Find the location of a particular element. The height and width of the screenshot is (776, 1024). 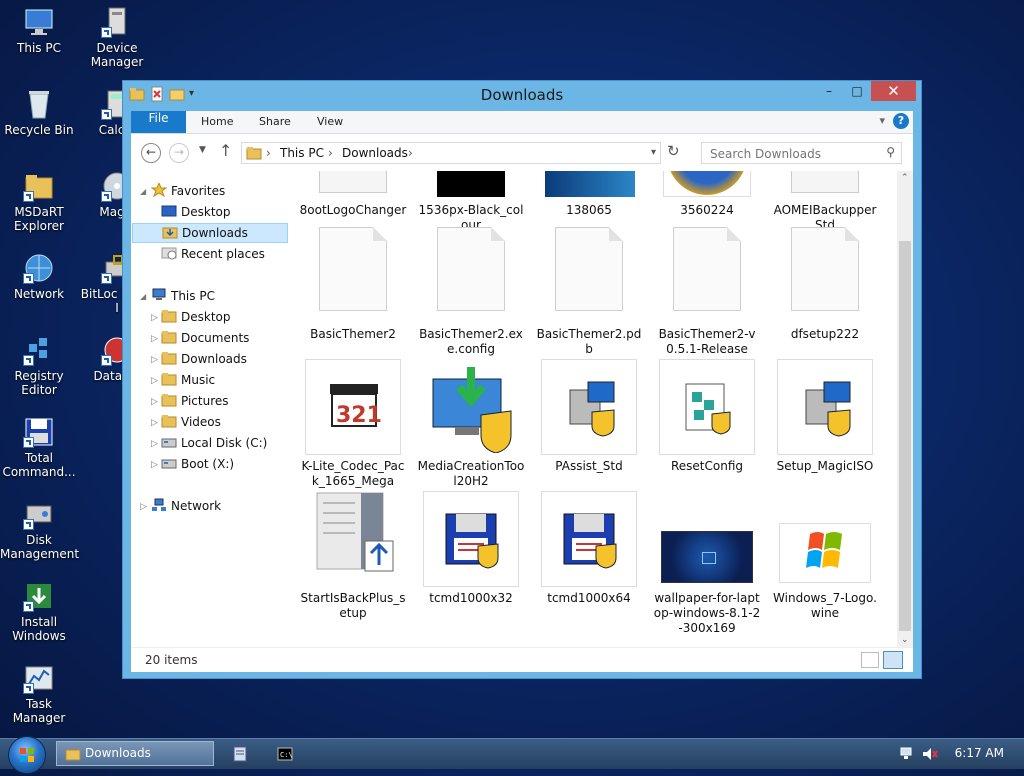

tab-file: File is located at coordinates (158, 122).